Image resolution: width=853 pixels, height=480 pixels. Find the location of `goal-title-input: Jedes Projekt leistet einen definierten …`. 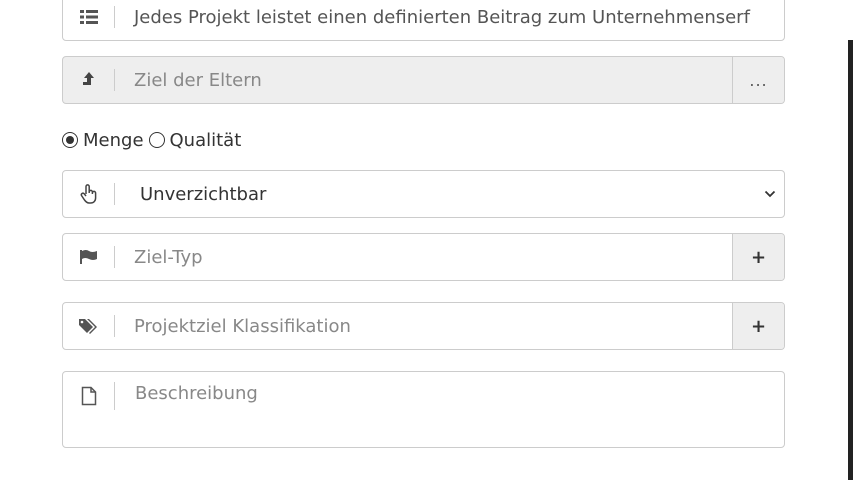

goal-title-input: Jedes Projekt leistet einen definierten … is located at coordinates (449, 20).